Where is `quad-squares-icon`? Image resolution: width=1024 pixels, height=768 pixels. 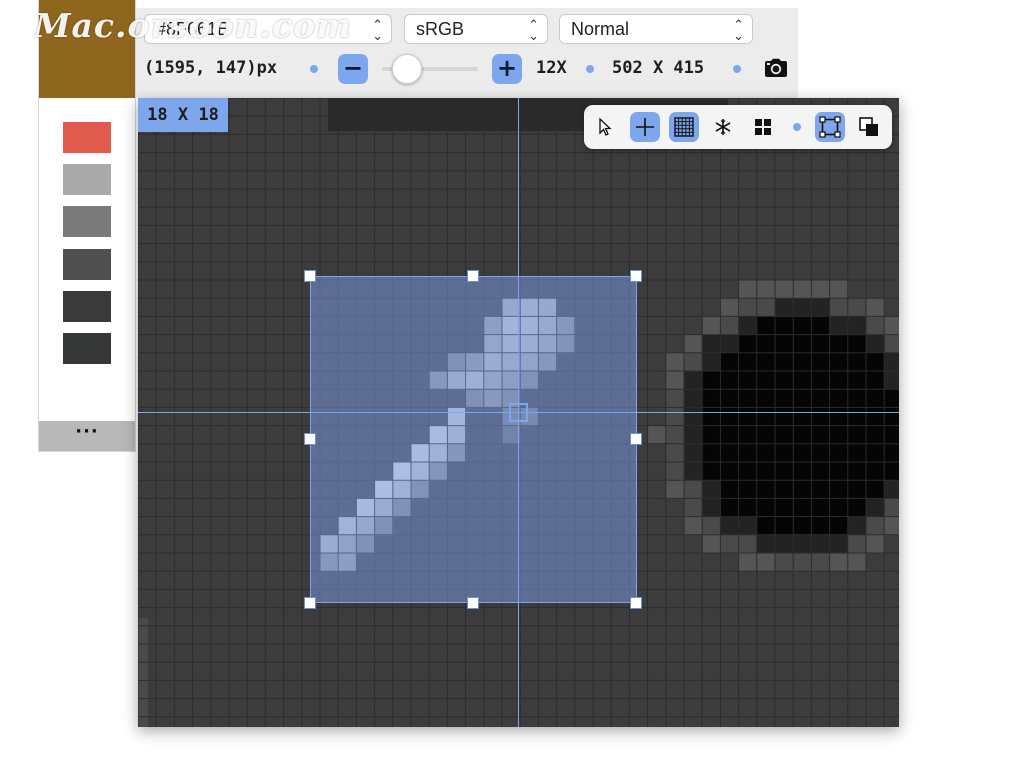
quad-squares-icon is located at coordinates (763, 127).